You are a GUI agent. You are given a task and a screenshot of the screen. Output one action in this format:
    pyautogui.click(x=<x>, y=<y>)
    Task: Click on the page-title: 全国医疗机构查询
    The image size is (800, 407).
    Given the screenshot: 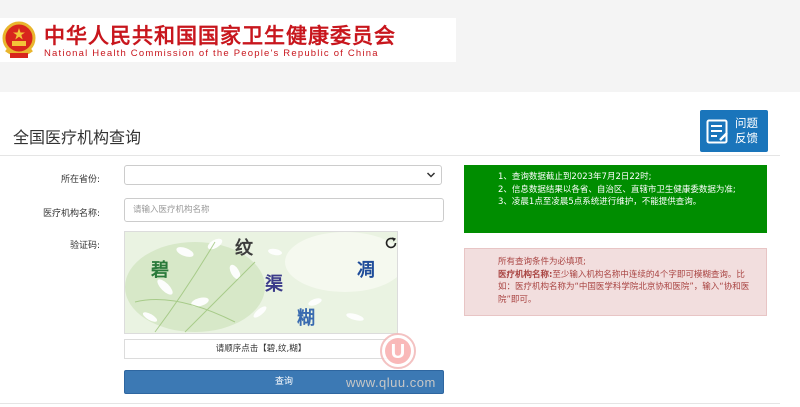 What is the action you would take?
    pyautogui.click(x=77, y=137)
    